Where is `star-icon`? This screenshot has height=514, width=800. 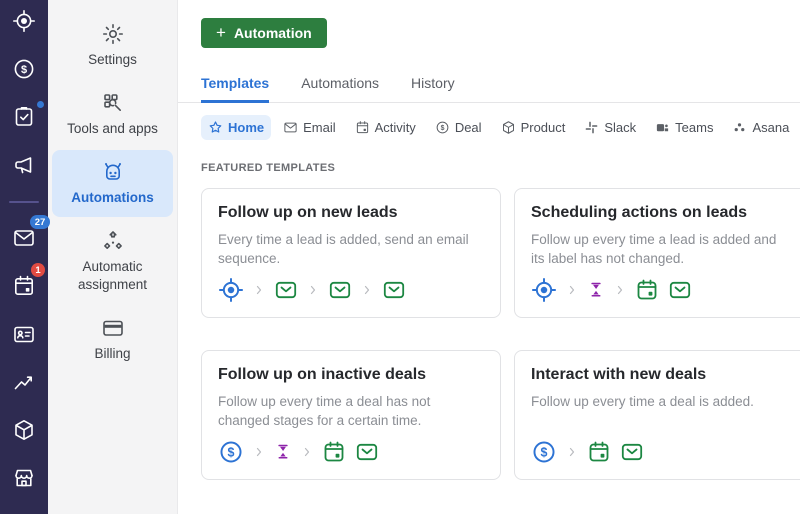
star-icon is located at coordinates (215, 127).